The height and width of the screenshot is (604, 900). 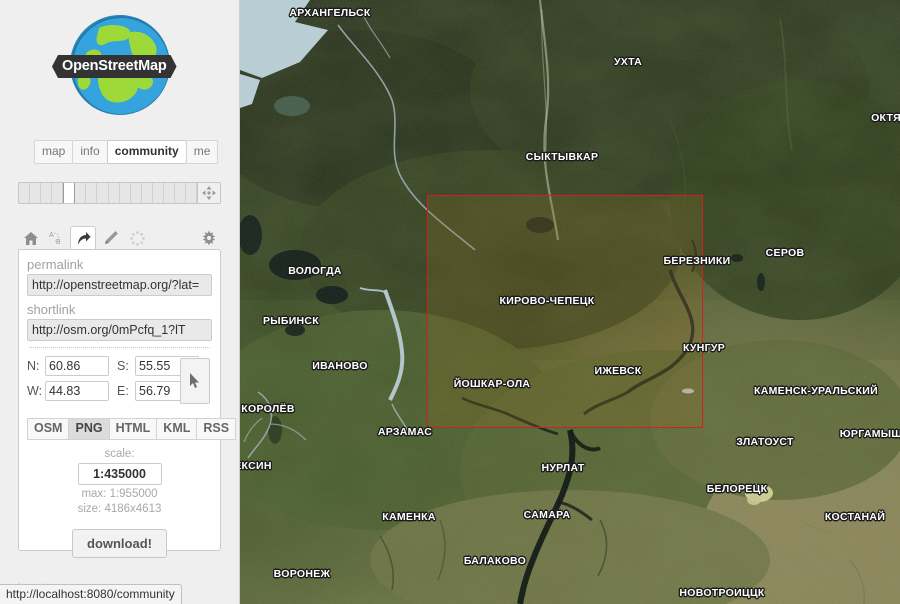 What do you see at coordinates (146, 152) in the screenshot?
I see `tab-community: community` at bounding box center [146, 152].